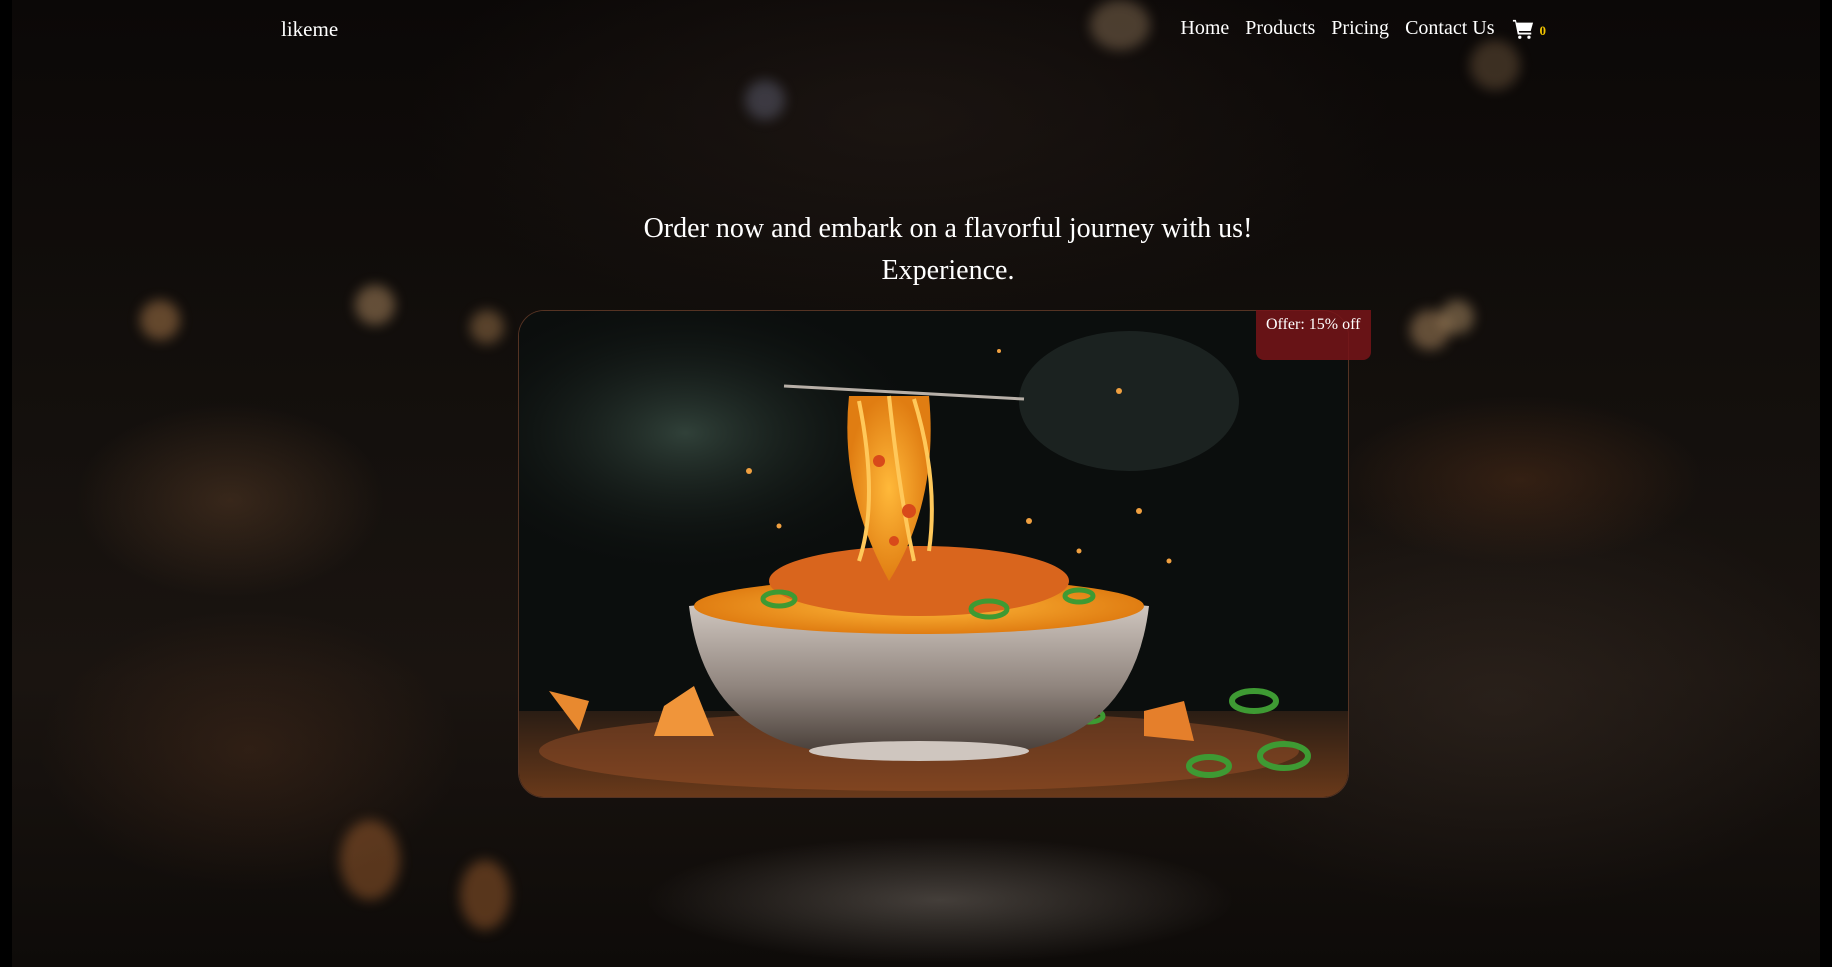 The width and height of the screenshot is (1832, 967). I want to click on right-edge, so click(1826, 483).